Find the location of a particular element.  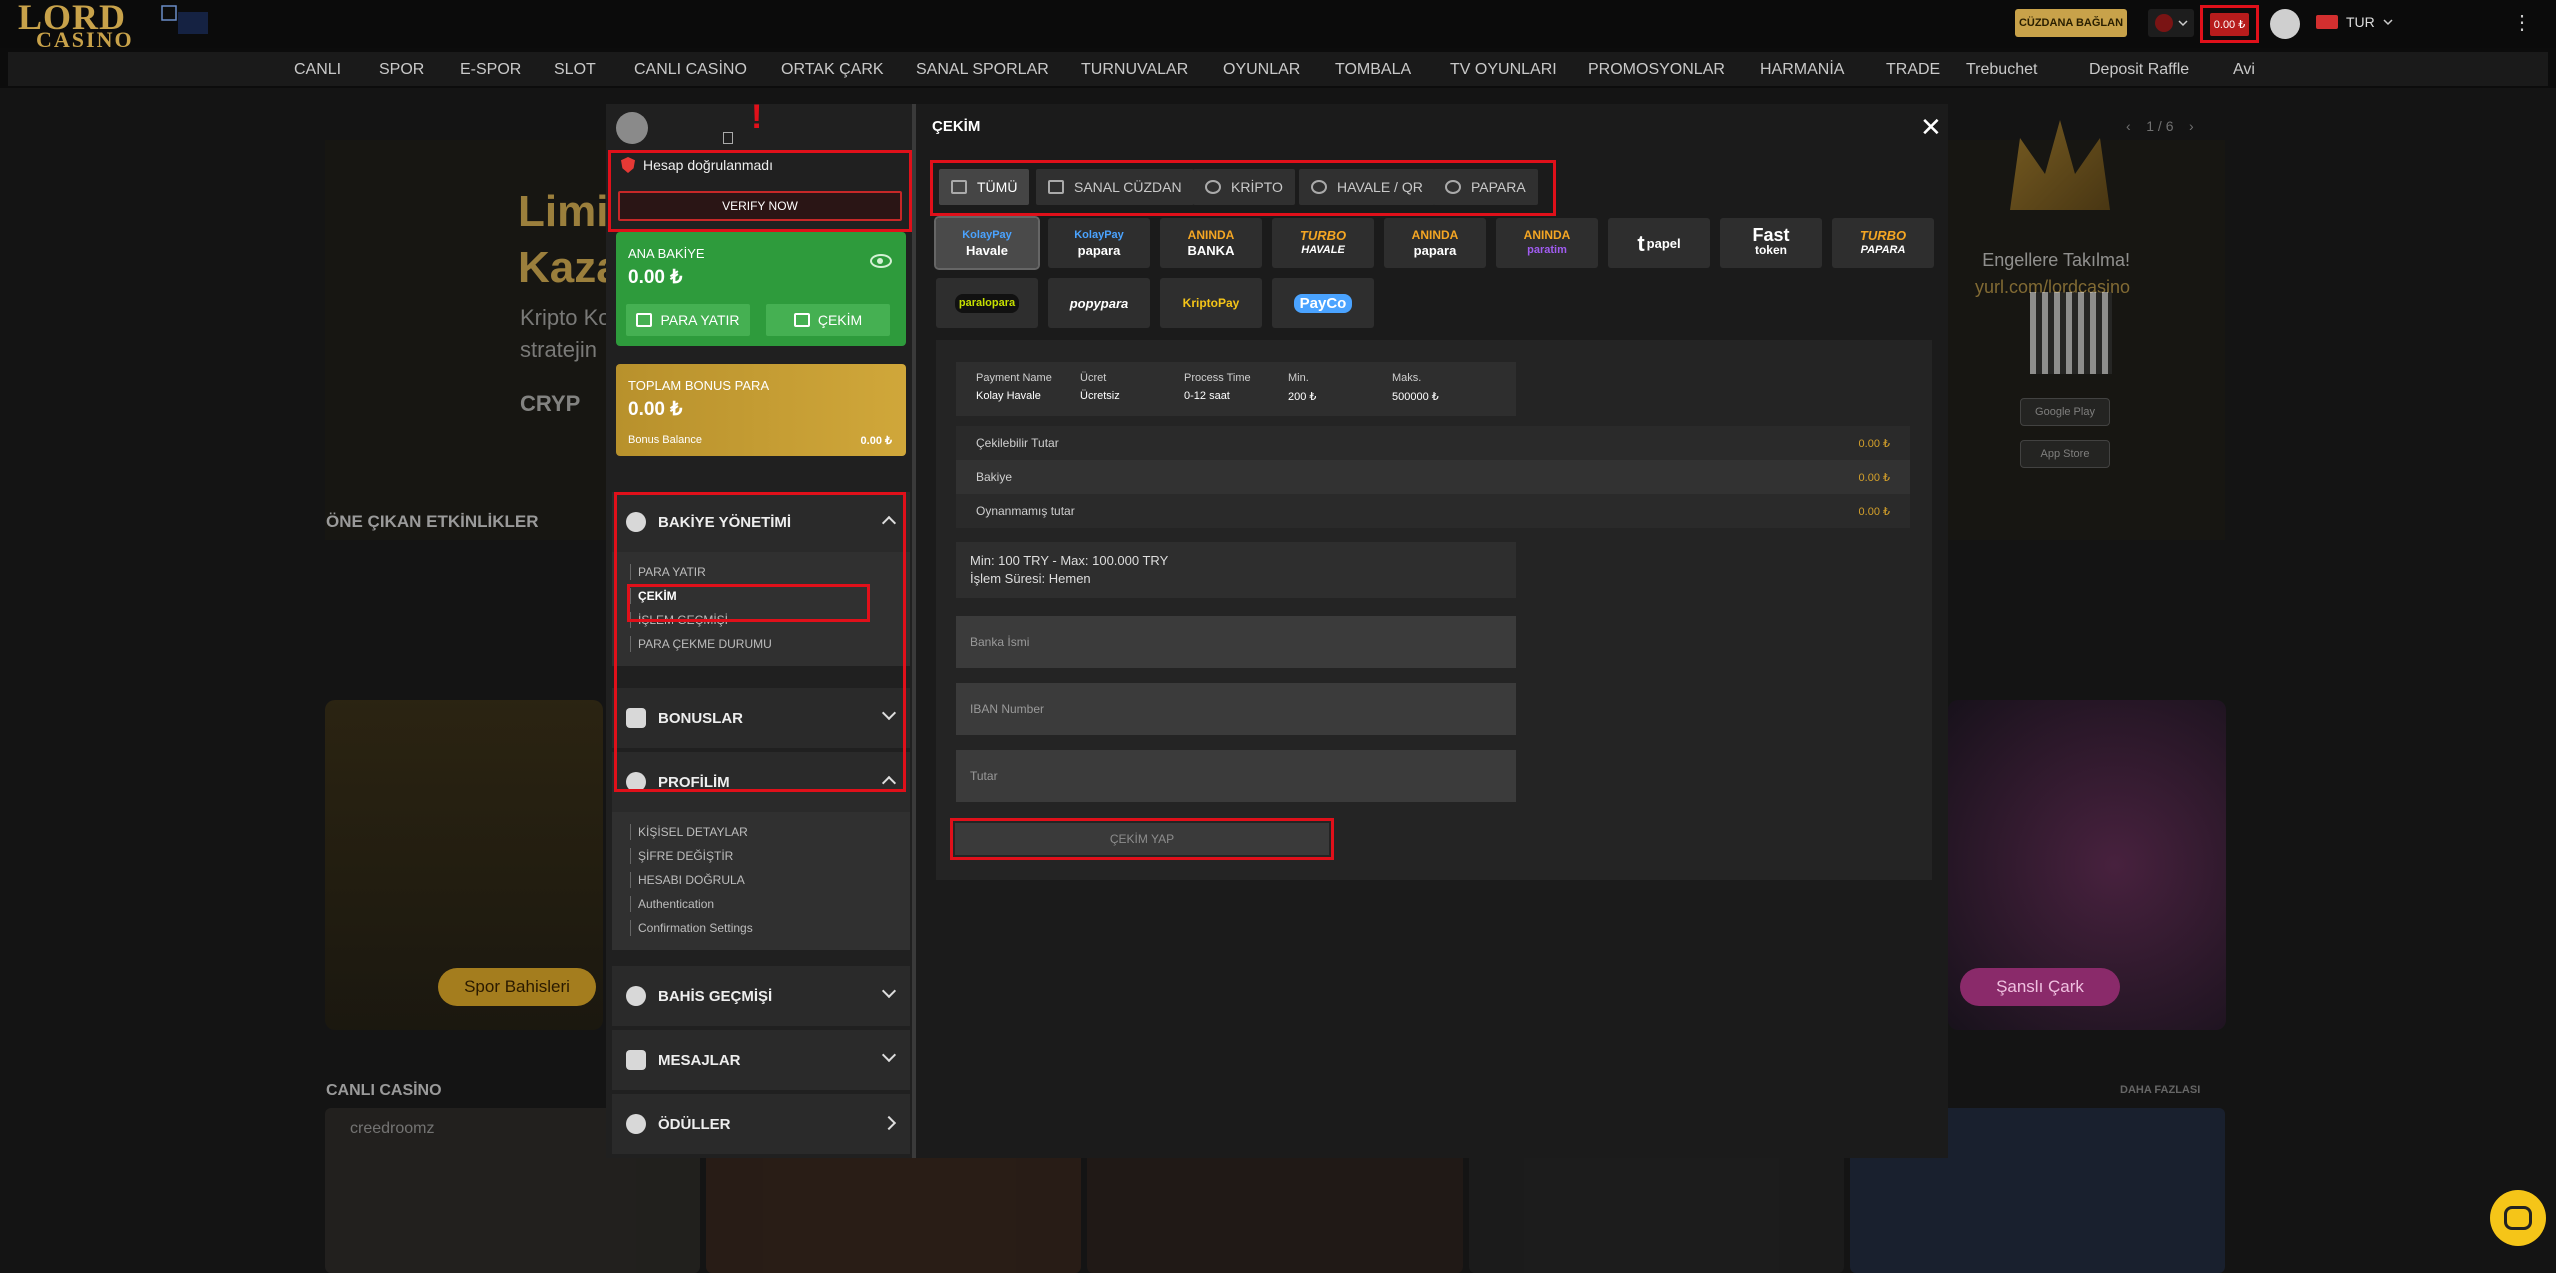

tab-all: TÜMÜ is located at coordinates (984, 187).